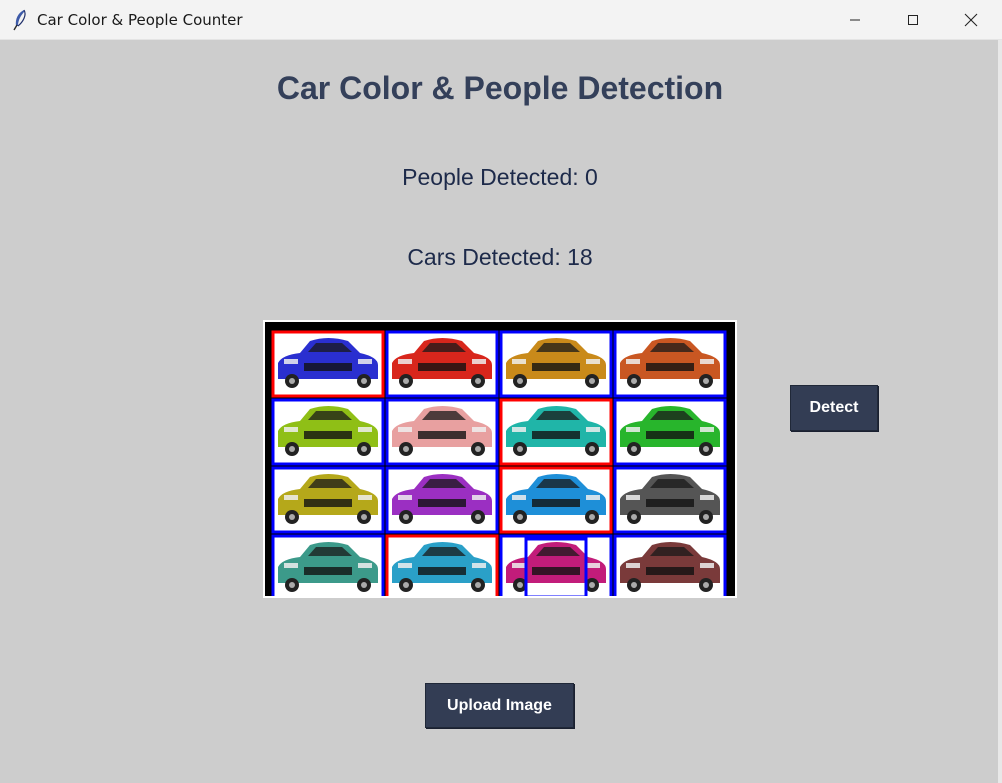 This screenshot has width=1002, height=783. Describe the element at coordinates (500, 88) in the screenshot. I see `page-title: Car Color & People Detection` at that location.